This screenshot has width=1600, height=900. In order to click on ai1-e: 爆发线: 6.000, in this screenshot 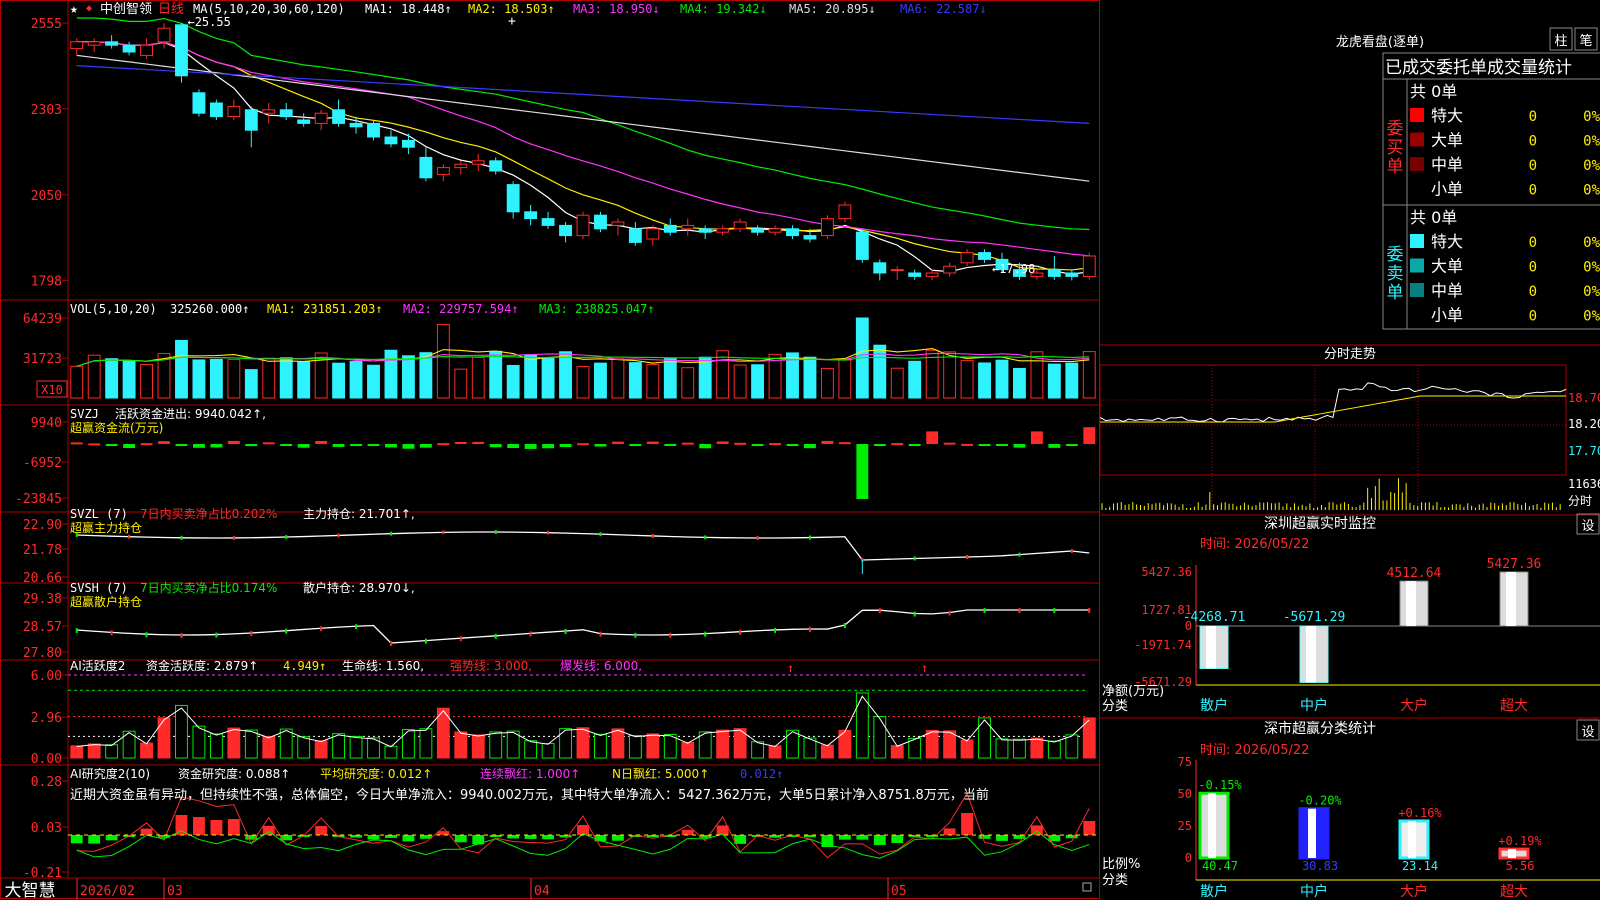, I will do `click(601, 665)`.